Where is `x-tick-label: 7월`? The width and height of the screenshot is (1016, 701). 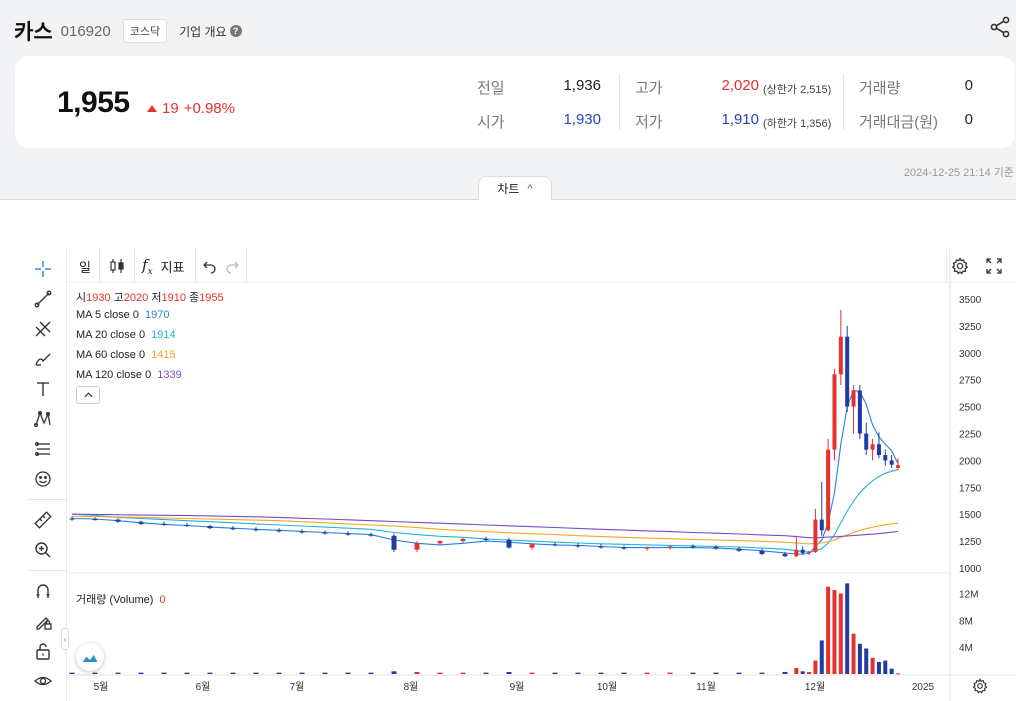
x-tick-label: 7월 is located at coordinates (297, 687).